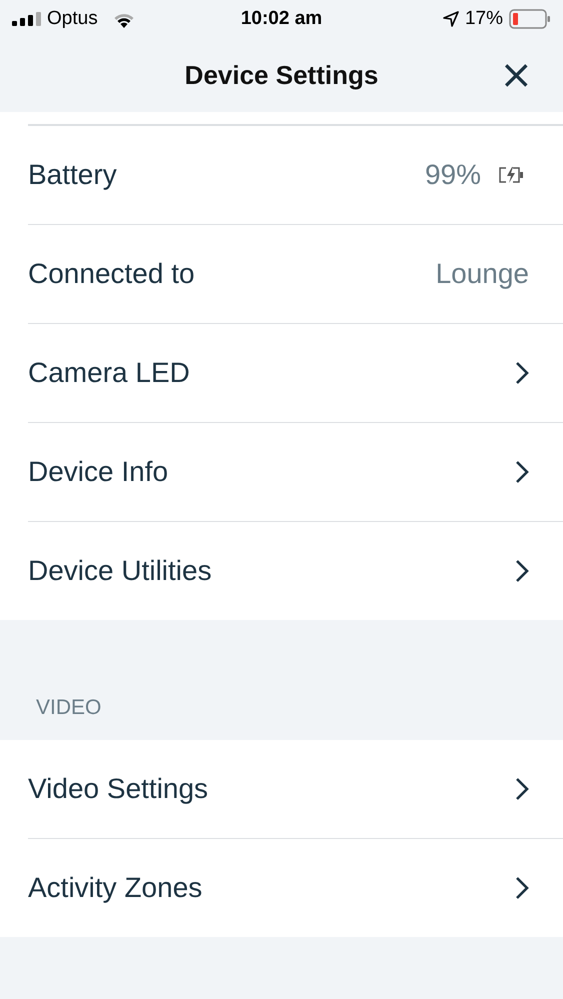  Describe the element at coordinates (281, 19) in the screenshot. I see `clock-time: 10:02 am` at that location.